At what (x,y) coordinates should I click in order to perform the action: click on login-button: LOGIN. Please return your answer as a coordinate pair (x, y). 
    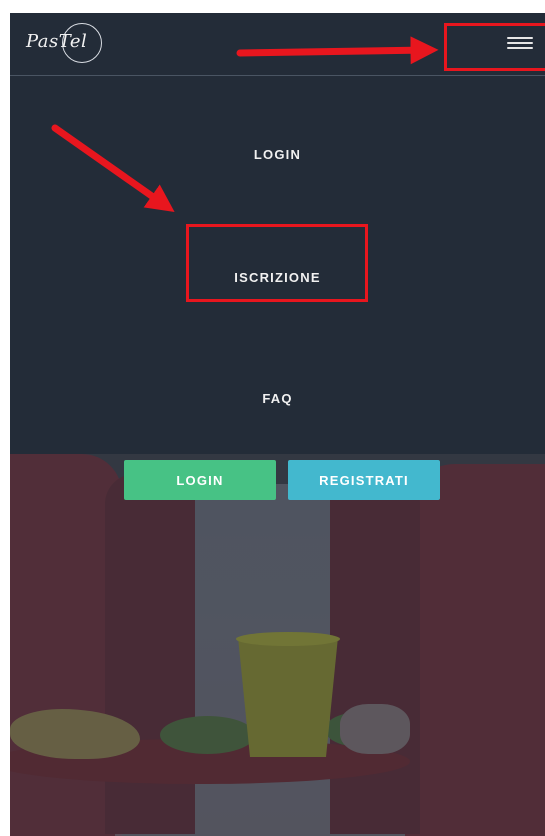
    Looking at the image, I should click on (200, 480).